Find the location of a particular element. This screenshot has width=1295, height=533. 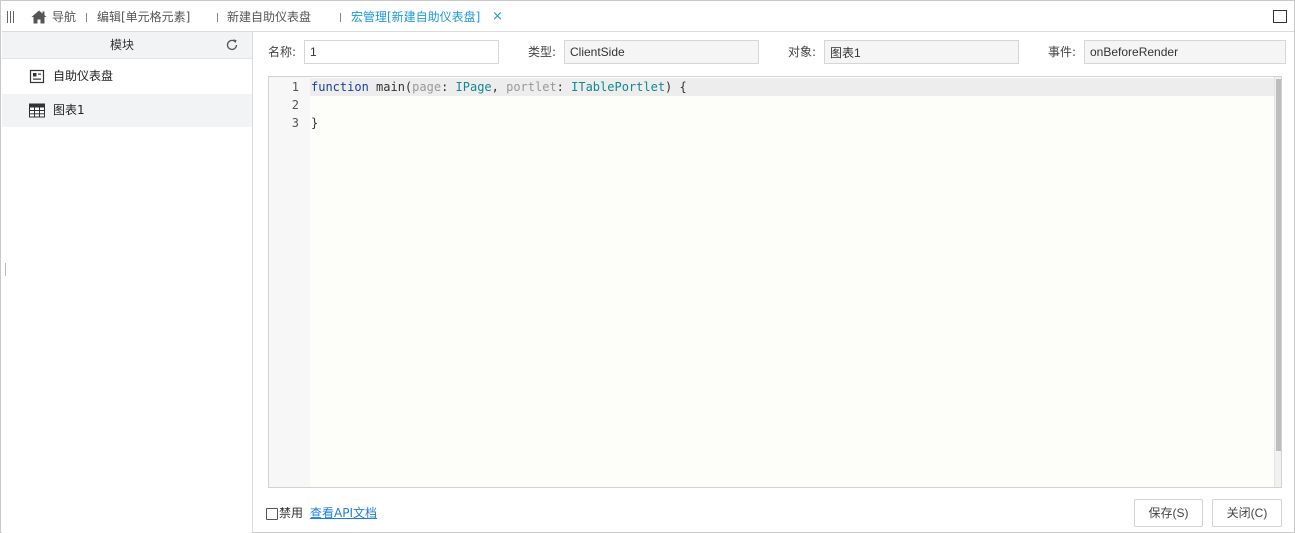

line-number: 3 is located at coordinates (295, 123).